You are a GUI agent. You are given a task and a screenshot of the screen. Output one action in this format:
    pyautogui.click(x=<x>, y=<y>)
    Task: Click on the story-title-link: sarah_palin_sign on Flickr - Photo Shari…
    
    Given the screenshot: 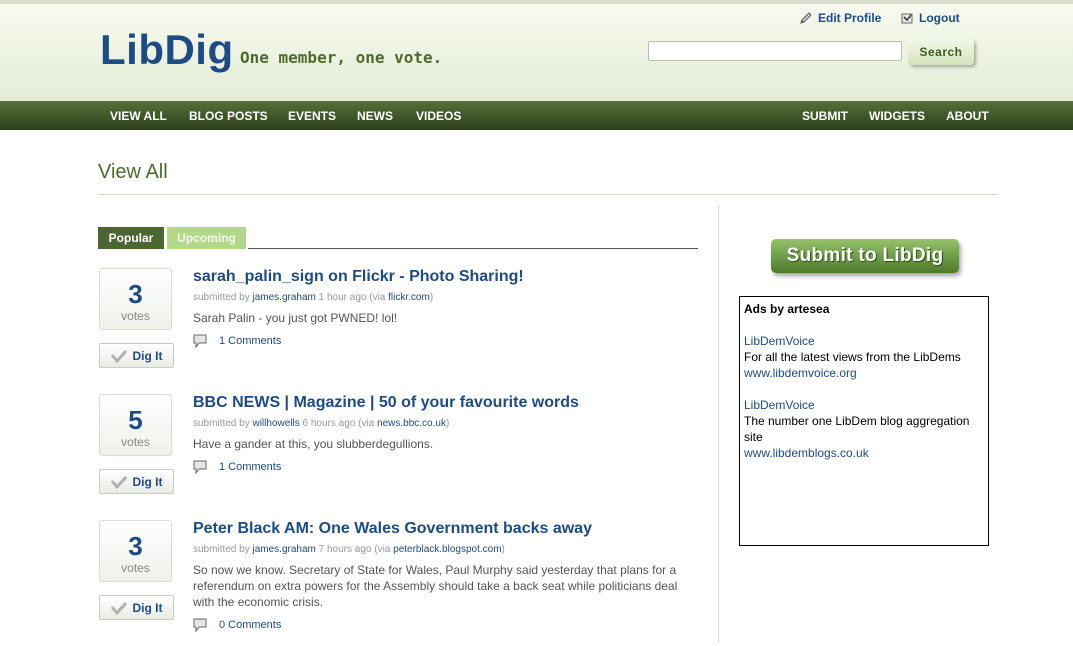 What is the action you would take?
    pyautogui.click(x=358, y=277)
    